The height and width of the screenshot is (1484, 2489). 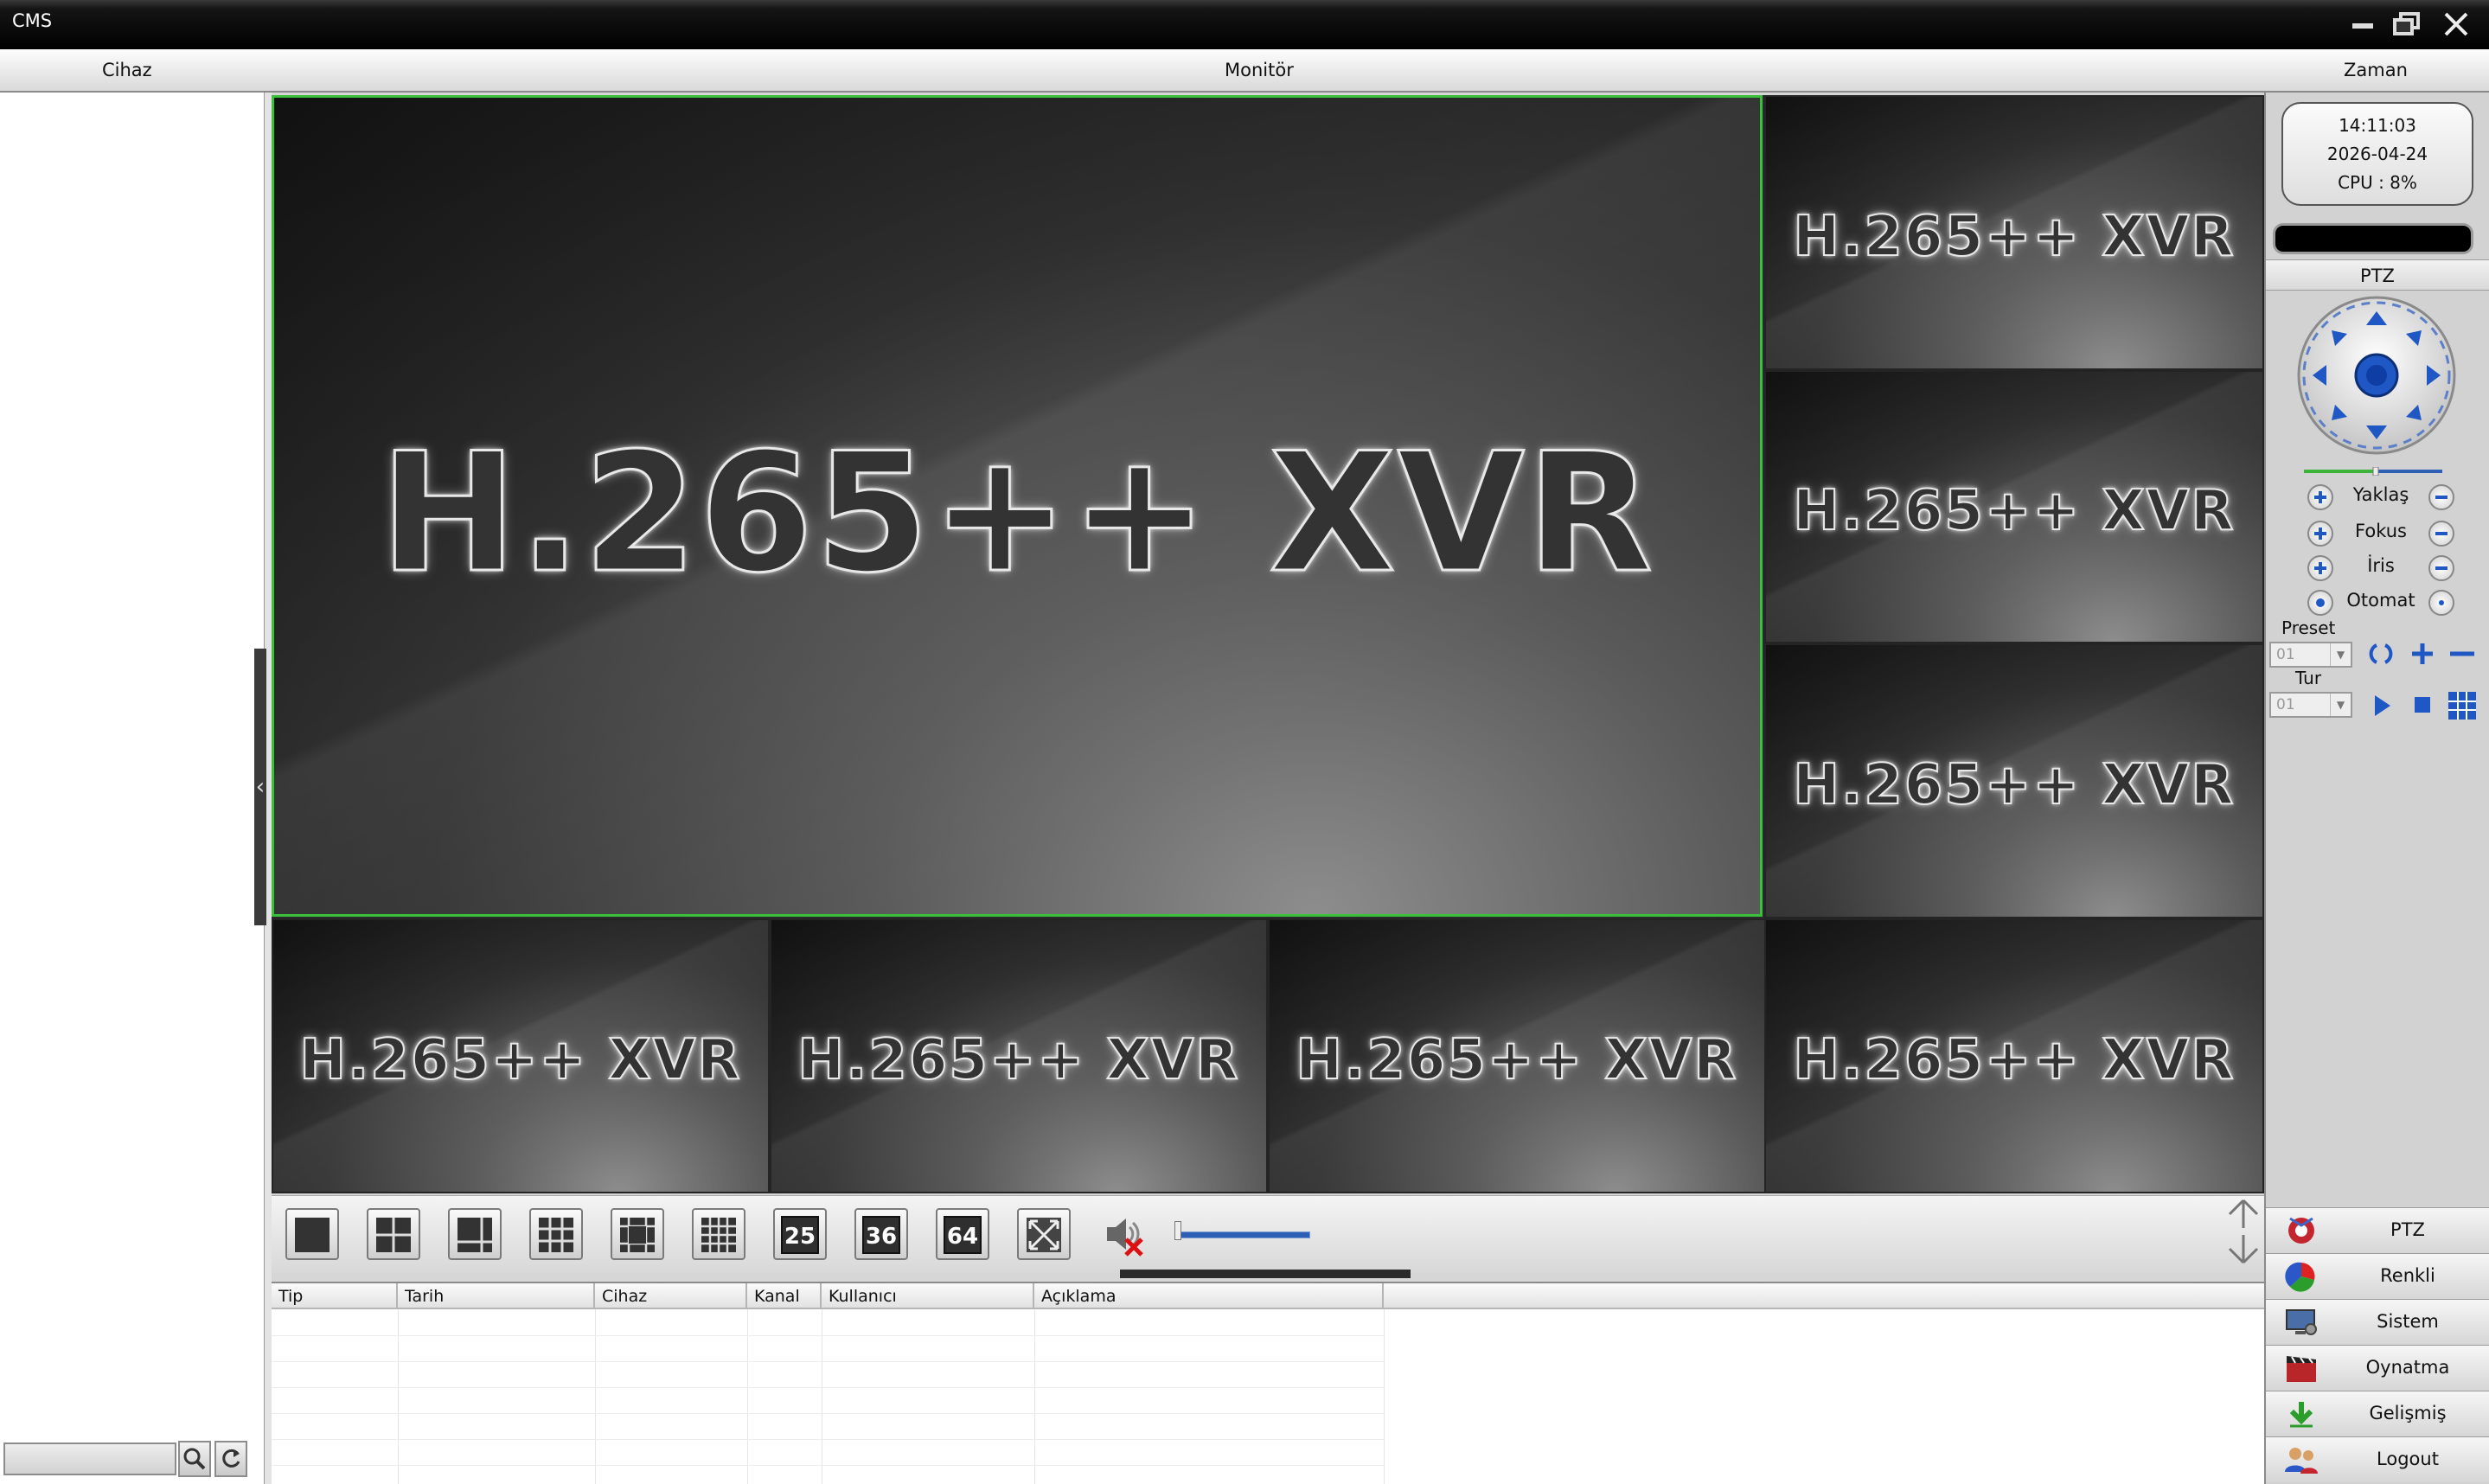 I want to click on auto-label: Otomat, so click(x=2380, y=600).